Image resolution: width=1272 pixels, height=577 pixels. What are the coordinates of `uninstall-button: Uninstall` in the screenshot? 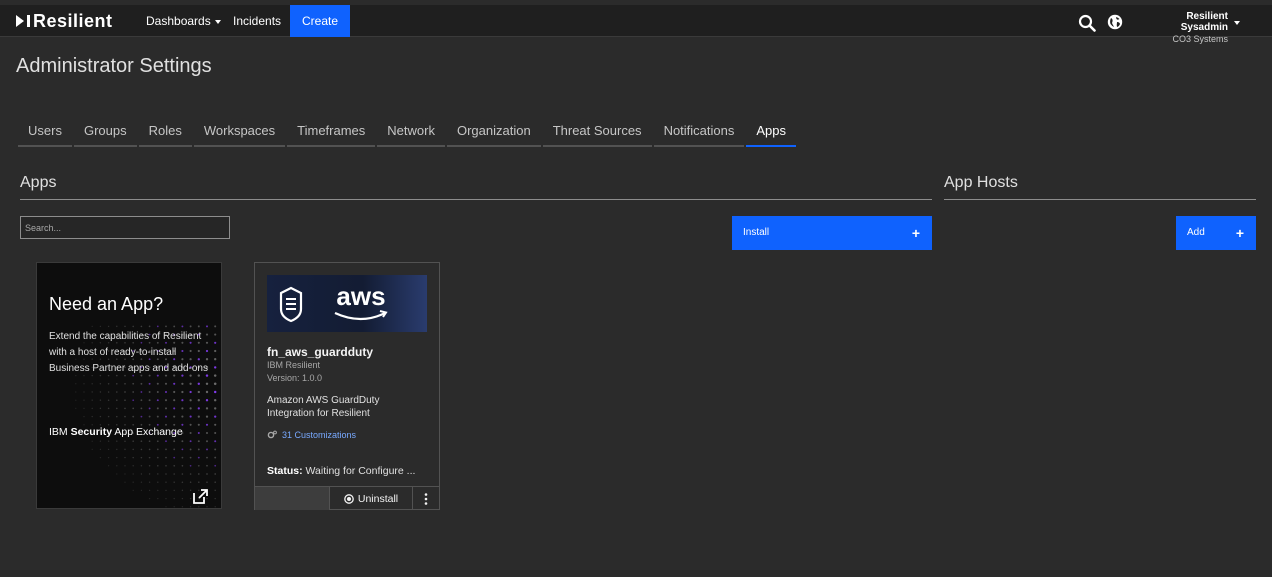 It's located at (371, 498).